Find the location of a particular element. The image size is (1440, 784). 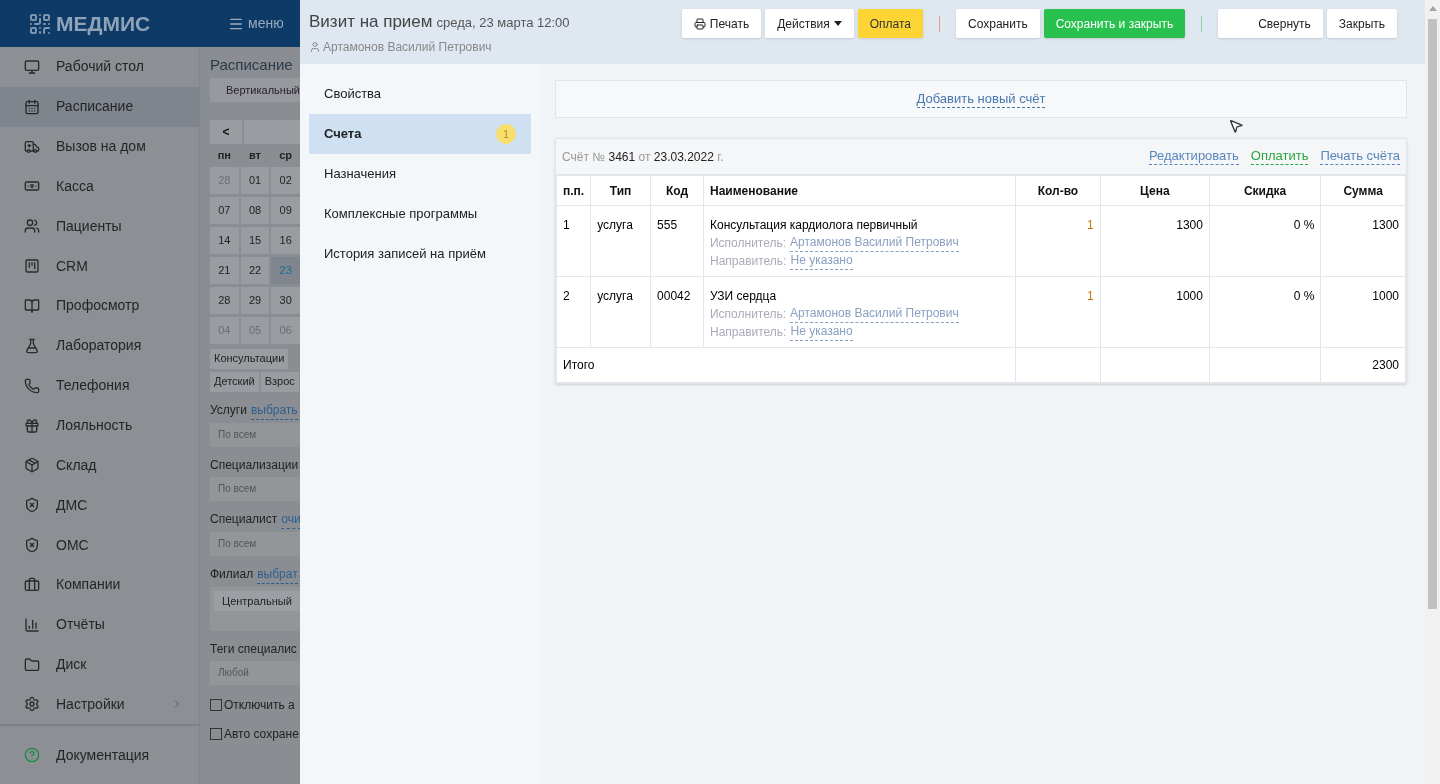

visit-datetime: среда, 23 марта 12:00 is located at coordinates (503, 23).